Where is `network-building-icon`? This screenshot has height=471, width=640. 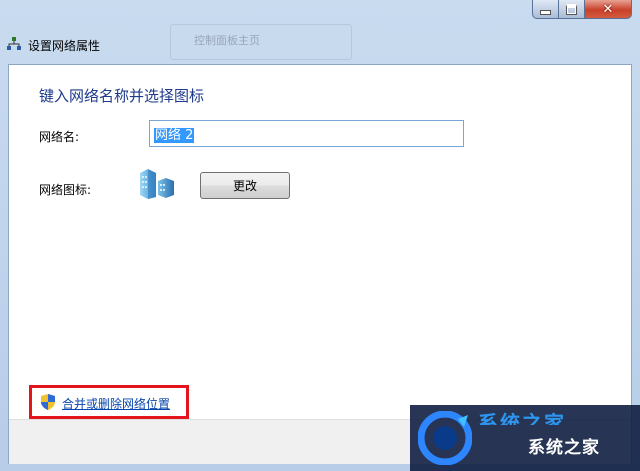 network-building-icon is located at coordinates (157, 184).